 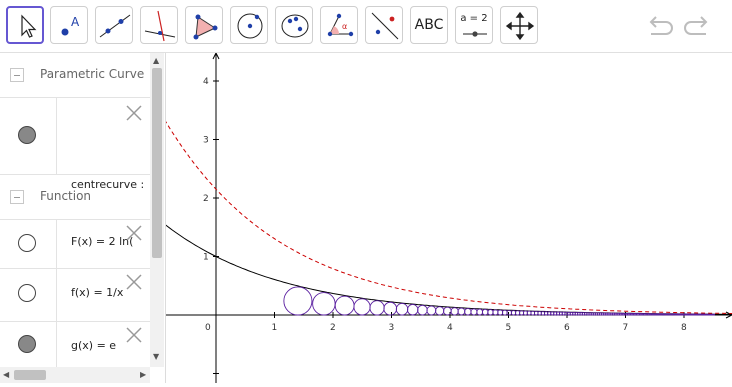 I want to click on x-tick-label: 6, so click(x=567, y=328).